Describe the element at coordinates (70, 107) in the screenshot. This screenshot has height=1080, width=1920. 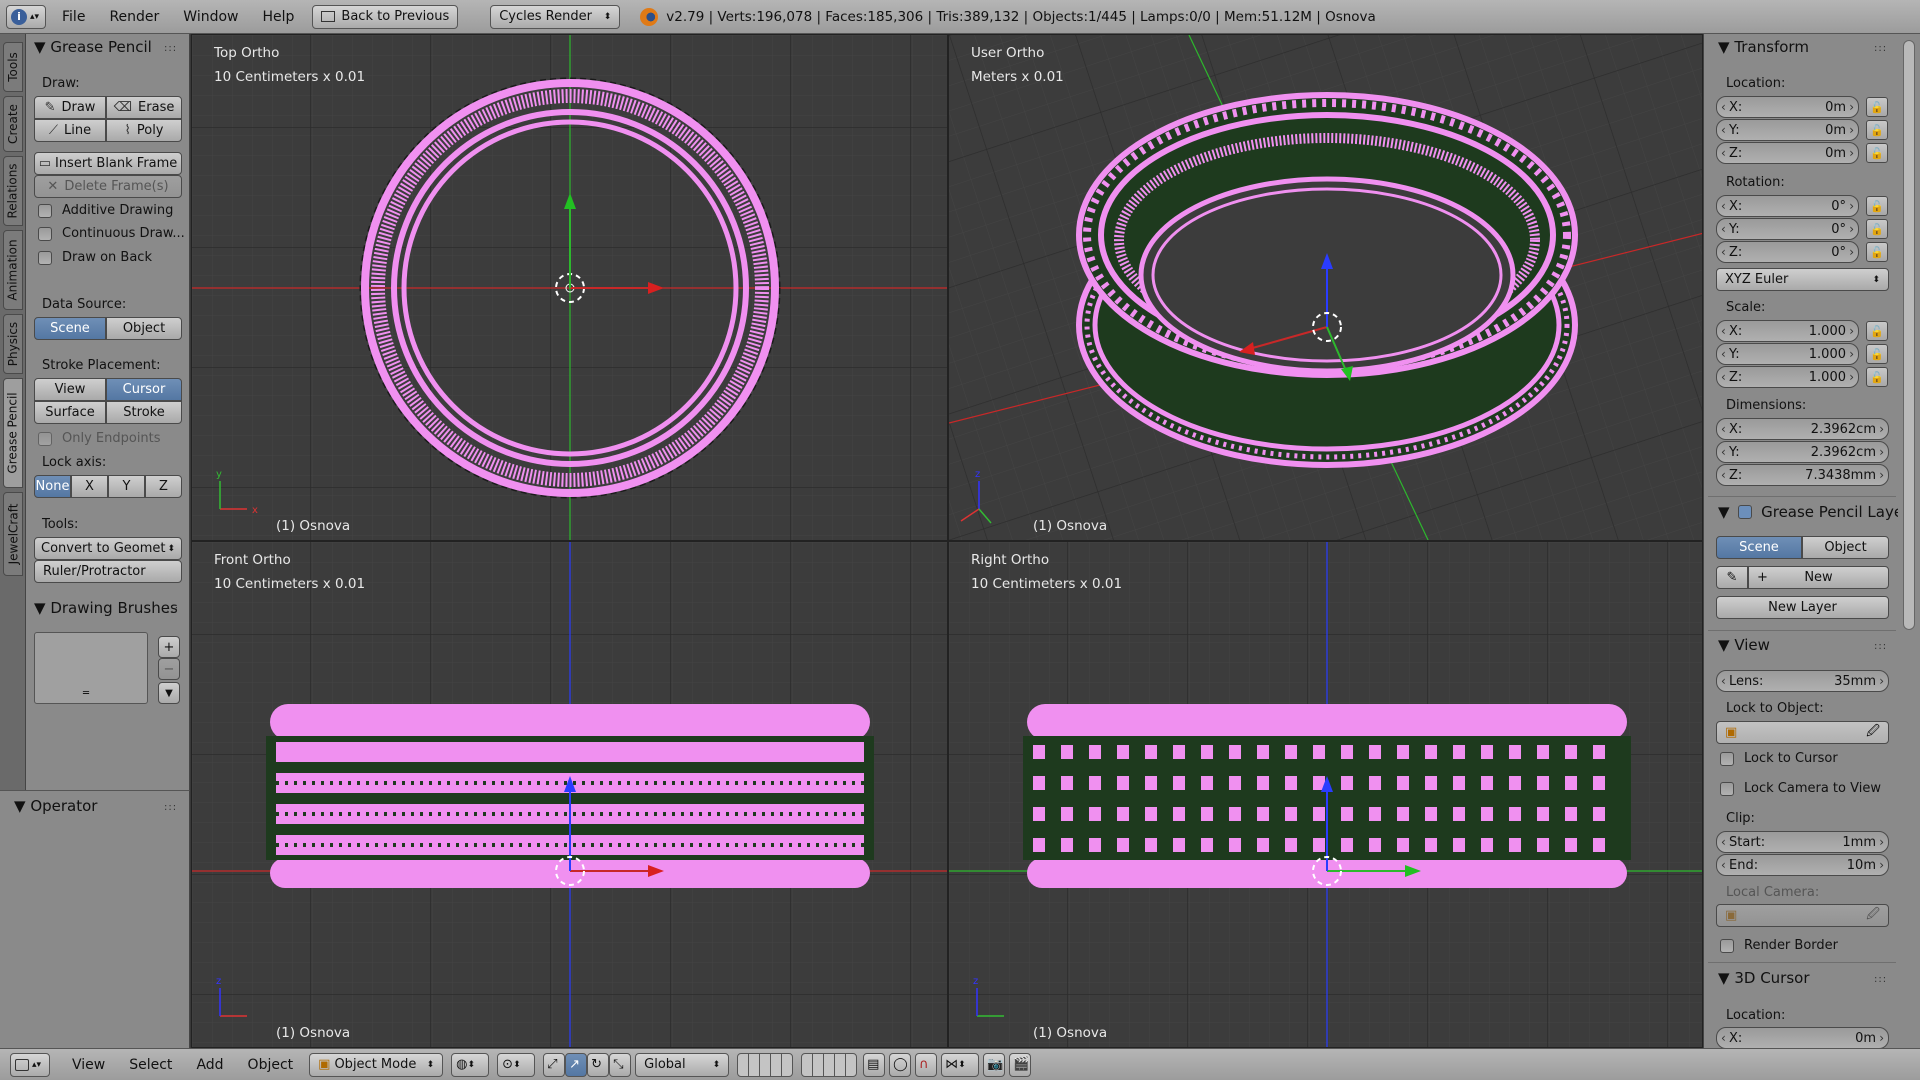
I see `draw-button: ✎ Draw` at that location.